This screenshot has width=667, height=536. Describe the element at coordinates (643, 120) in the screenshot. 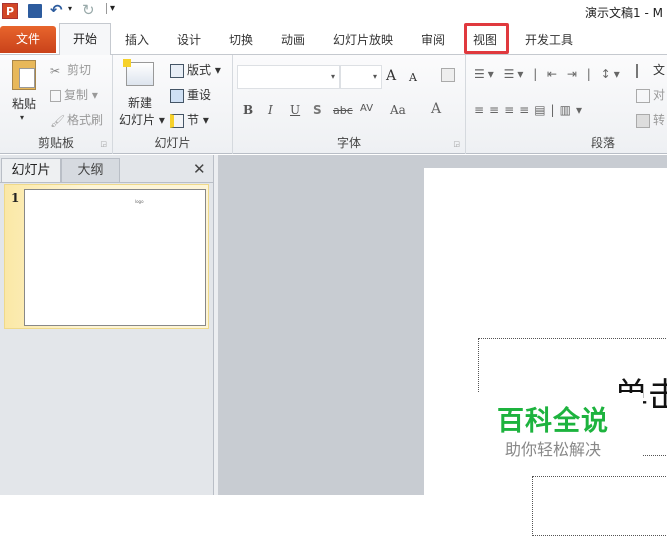

I see `smartart-icon` at that location.